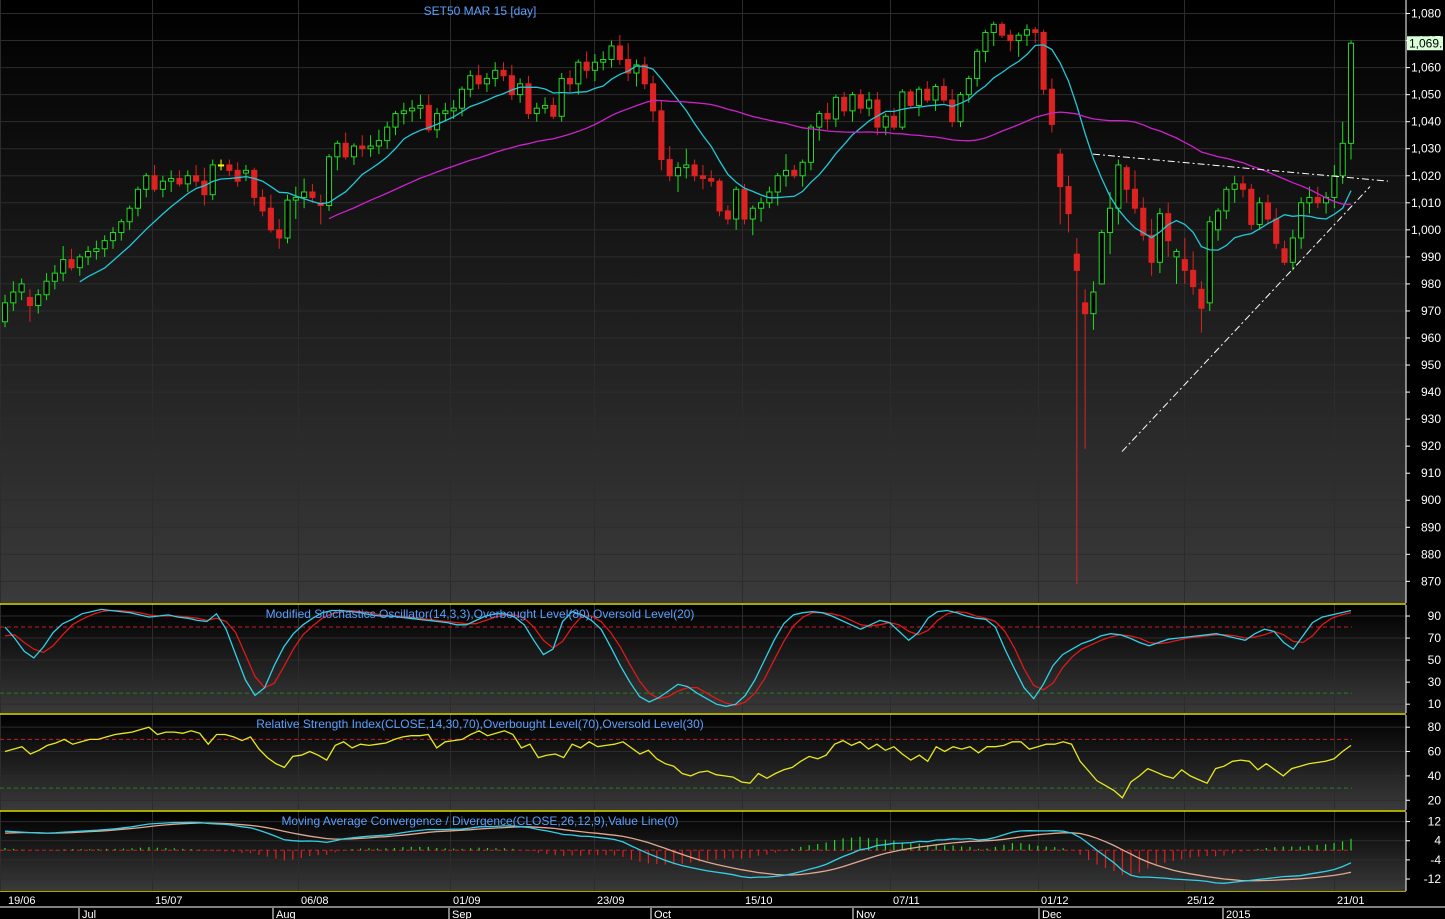 The image size is (1445, 919). What do you see at coordinates (1426, 14) in the screenshot?
I see `y-tick-label-price: 1,080` at bounding box center [1426, 14].